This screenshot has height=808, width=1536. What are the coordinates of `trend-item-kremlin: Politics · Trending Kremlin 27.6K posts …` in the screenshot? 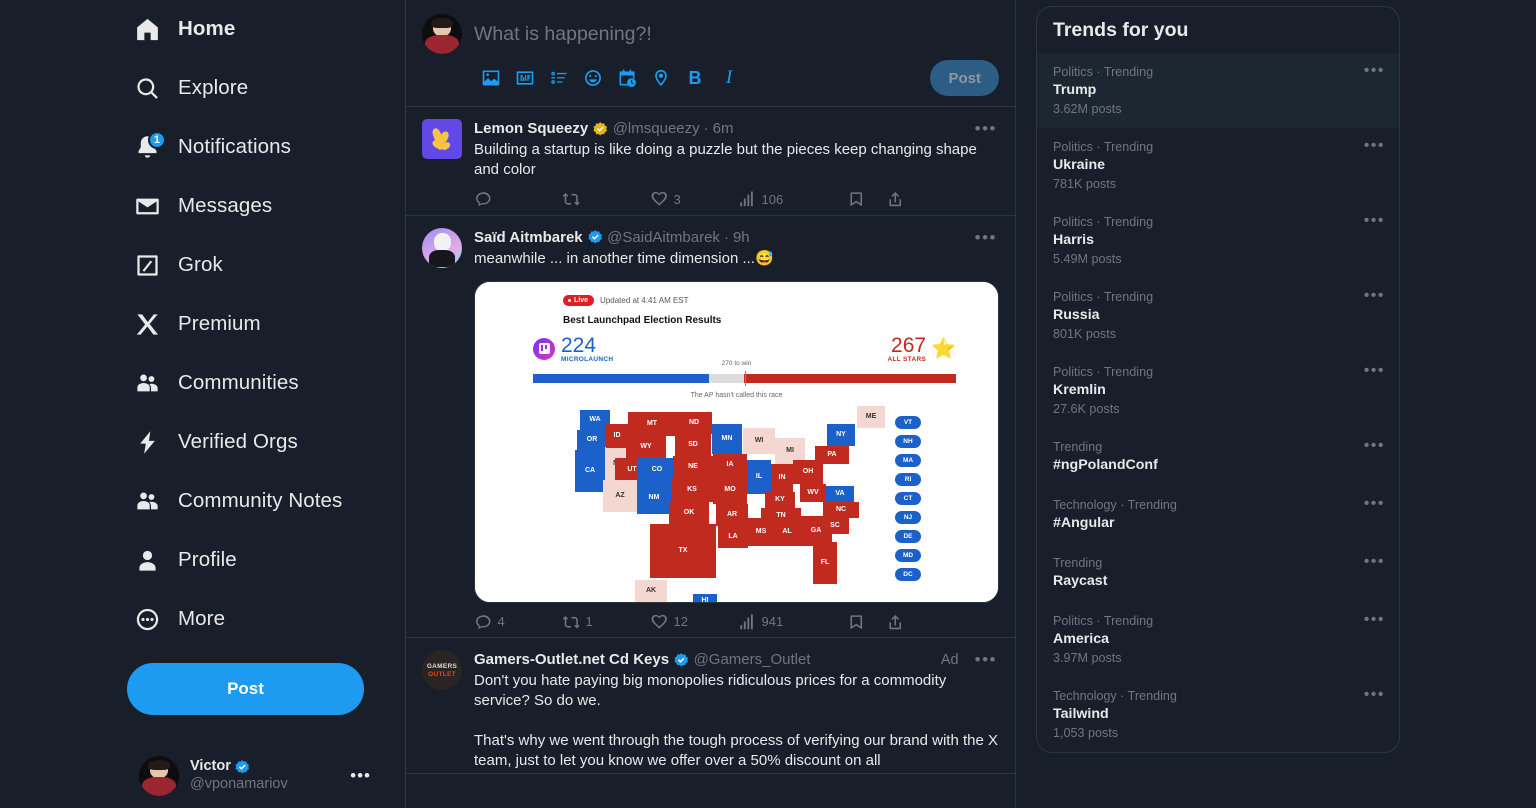 It's located at (1218, 390).